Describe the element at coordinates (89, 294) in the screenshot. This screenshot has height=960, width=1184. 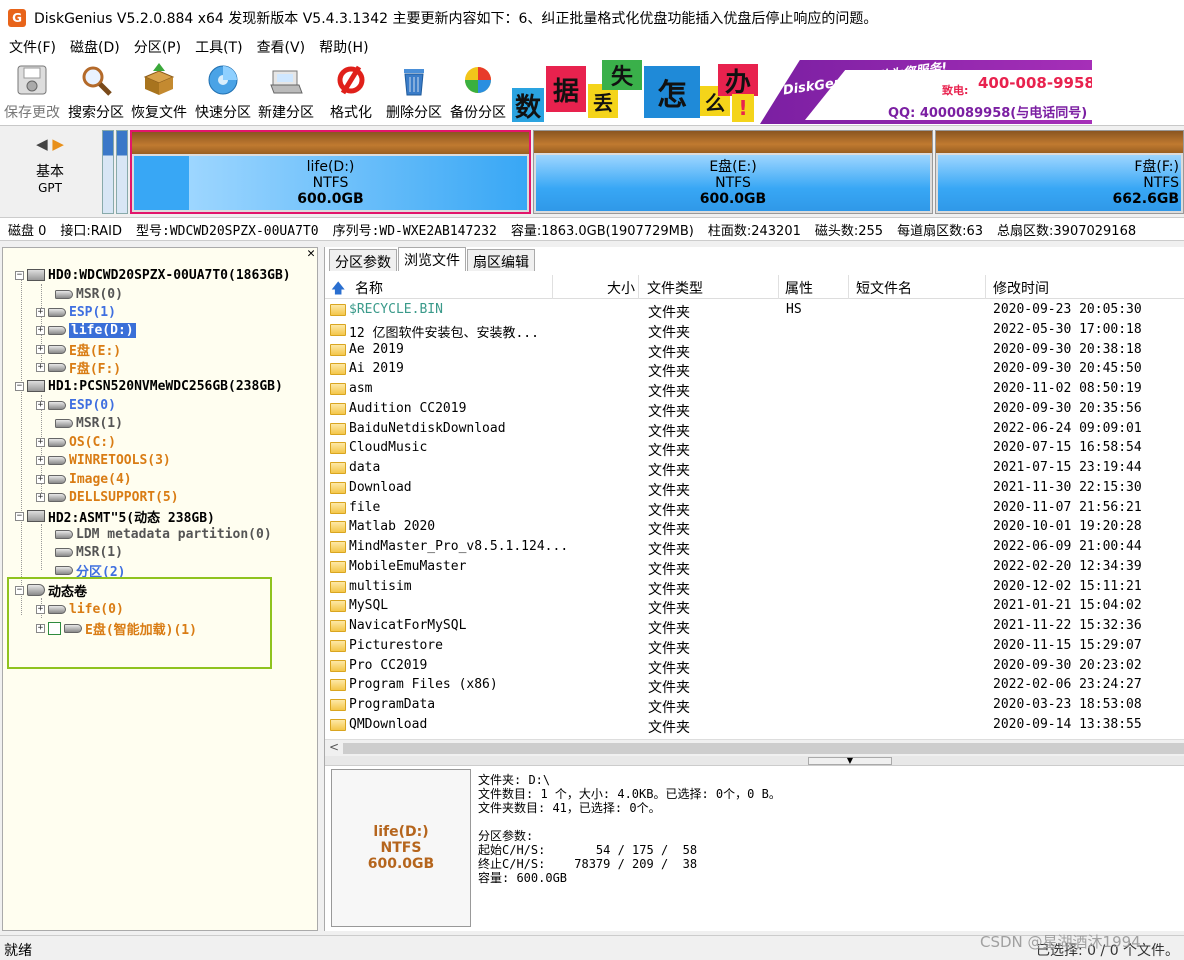
I see `tree-item-msr0: MSR(0)` at that location.